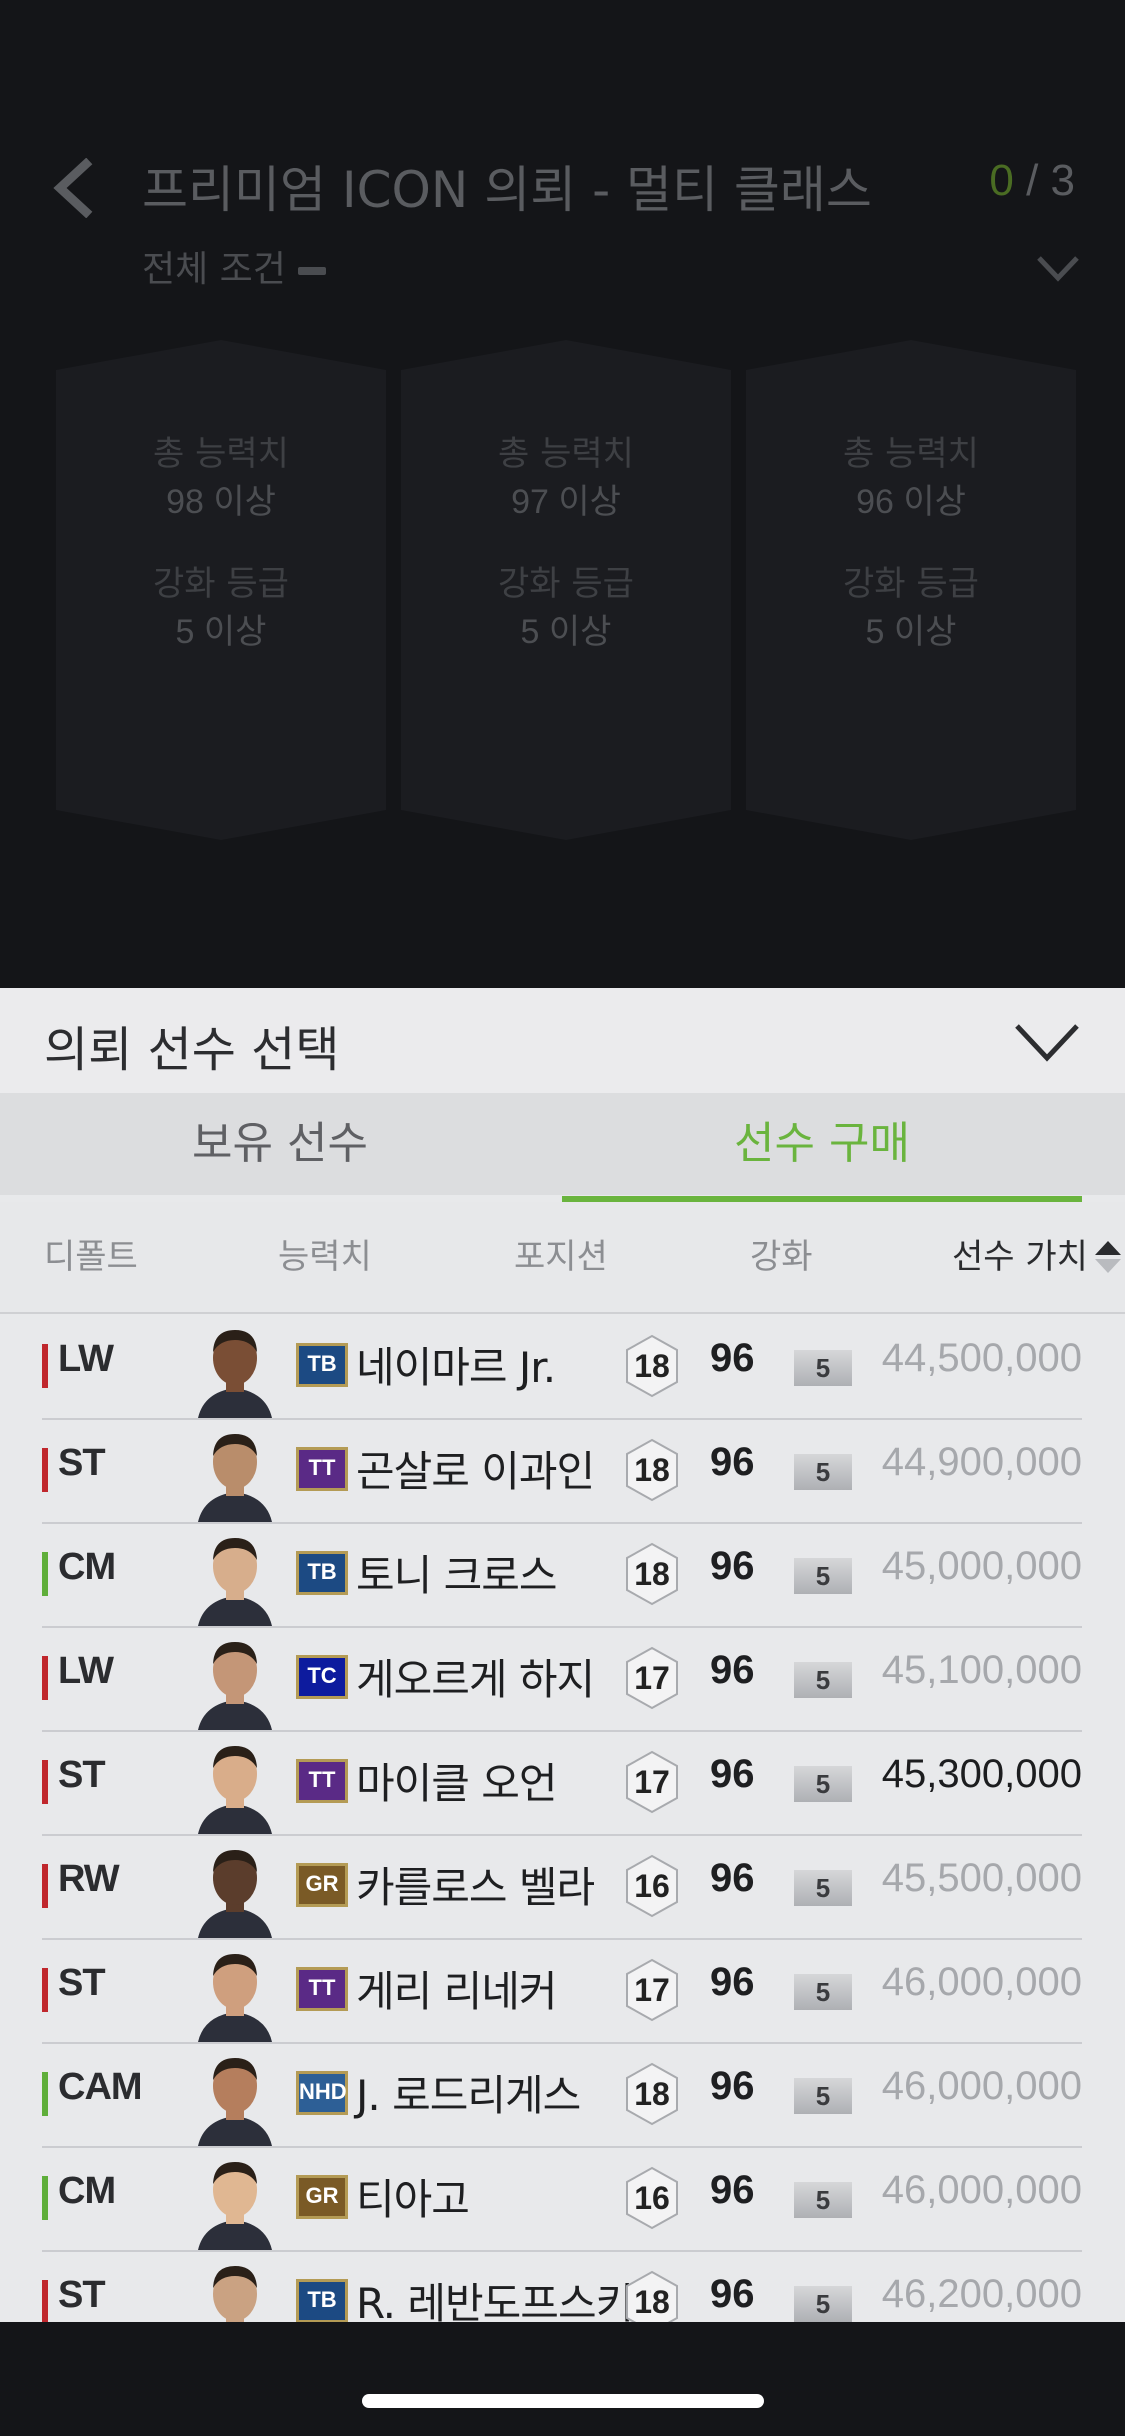 The image size is (1125, 2436). Describe the element at coordinates (86, 1359) in the screenshot. I see `player-position: LW` at that location.